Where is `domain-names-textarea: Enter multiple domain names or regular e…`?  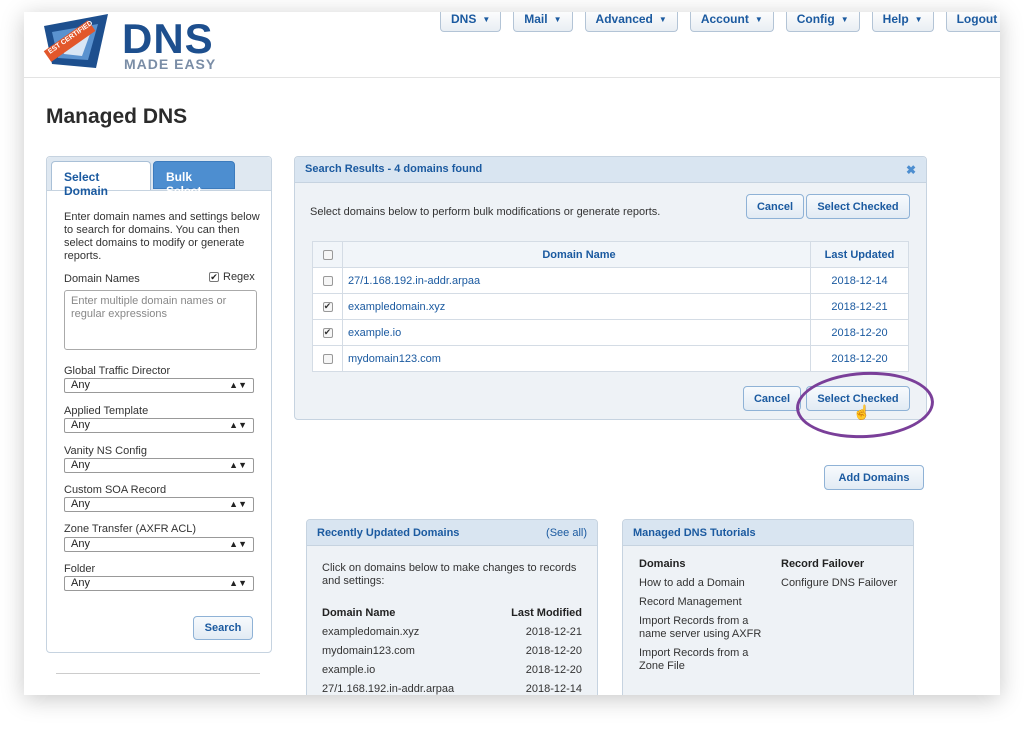 domain-names-textarea: Enter multiple domain names or regular e… is located at coordinates (160, 320).